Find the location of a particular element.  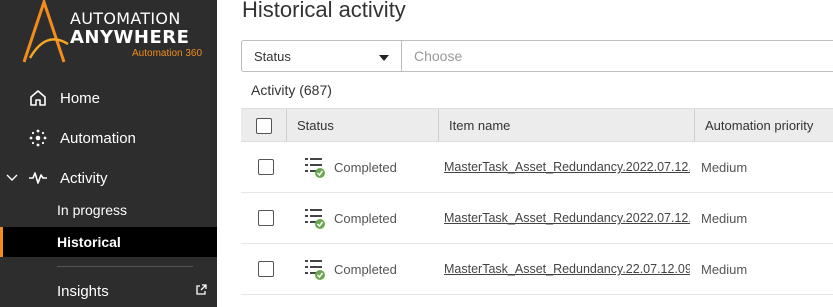

external-link-icon is located at coordinates (201, 291).